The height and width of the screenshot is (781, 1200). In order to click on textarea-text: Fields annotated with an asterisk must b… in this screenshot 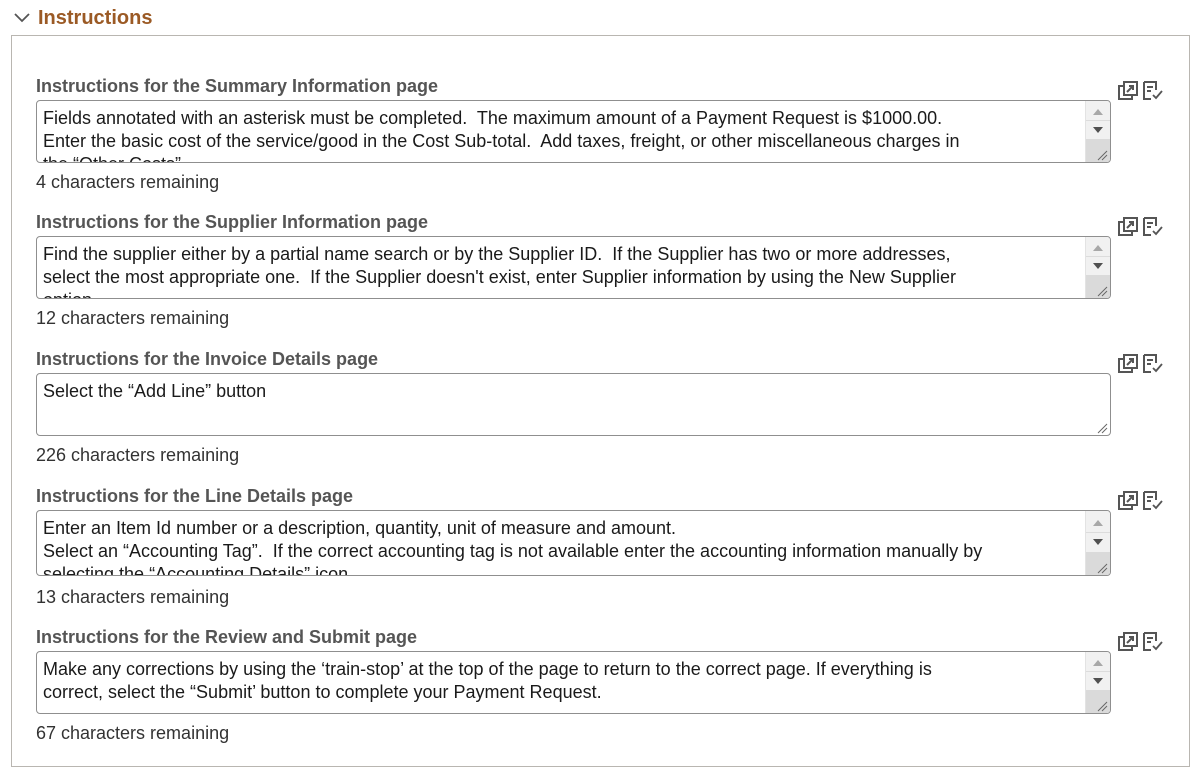, I will do `click(561, 134)`.